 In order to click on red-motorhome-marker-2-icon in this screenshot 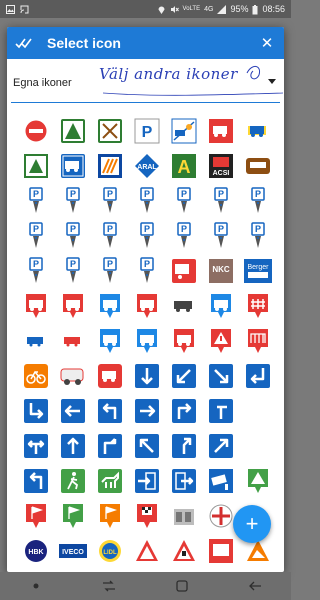, I will do `click(72, 305)`.